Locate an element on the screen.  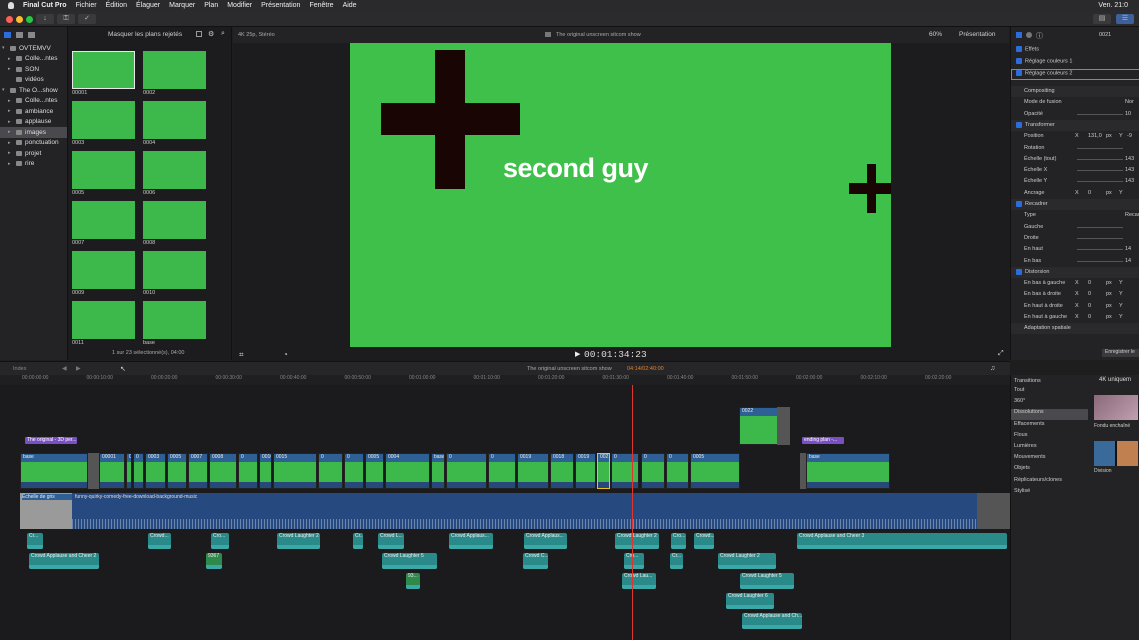
storyline-clip: 0015 is located at coordinates (295, 471).